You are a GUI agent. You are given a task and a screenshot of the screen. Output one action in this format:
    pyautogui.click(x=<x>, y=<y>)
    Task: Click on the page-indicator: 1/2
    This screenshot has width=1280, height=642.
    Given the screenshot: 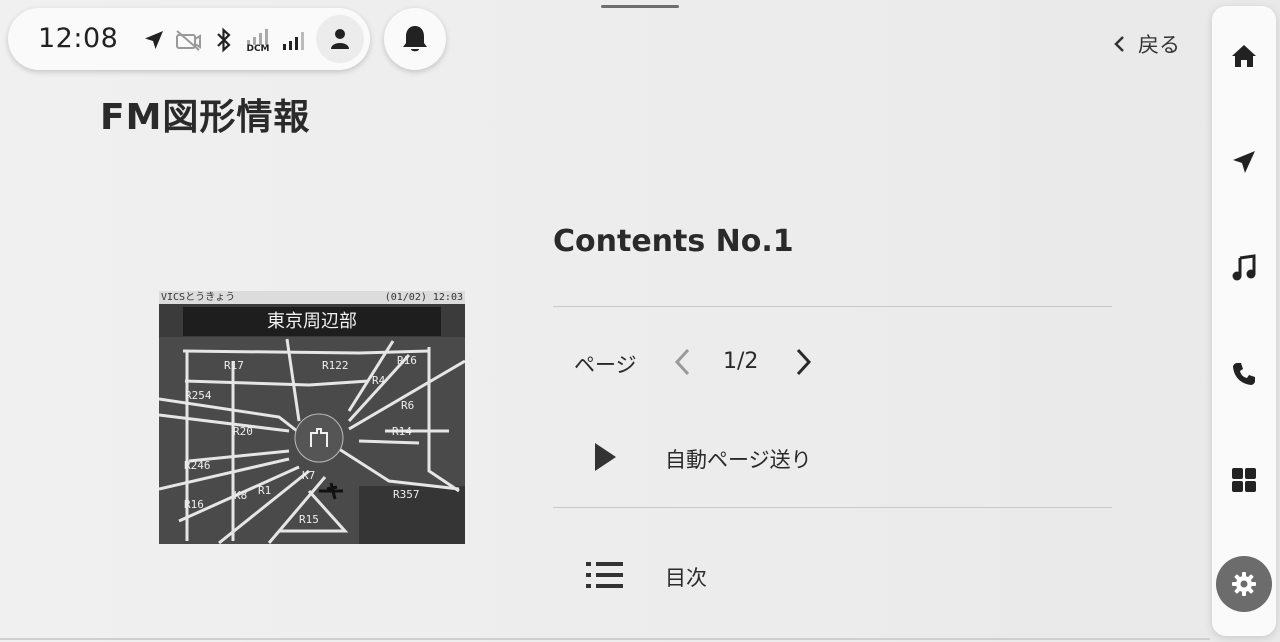 What is the action you would take?
    pyautogui.click(x=741, y=361)
    